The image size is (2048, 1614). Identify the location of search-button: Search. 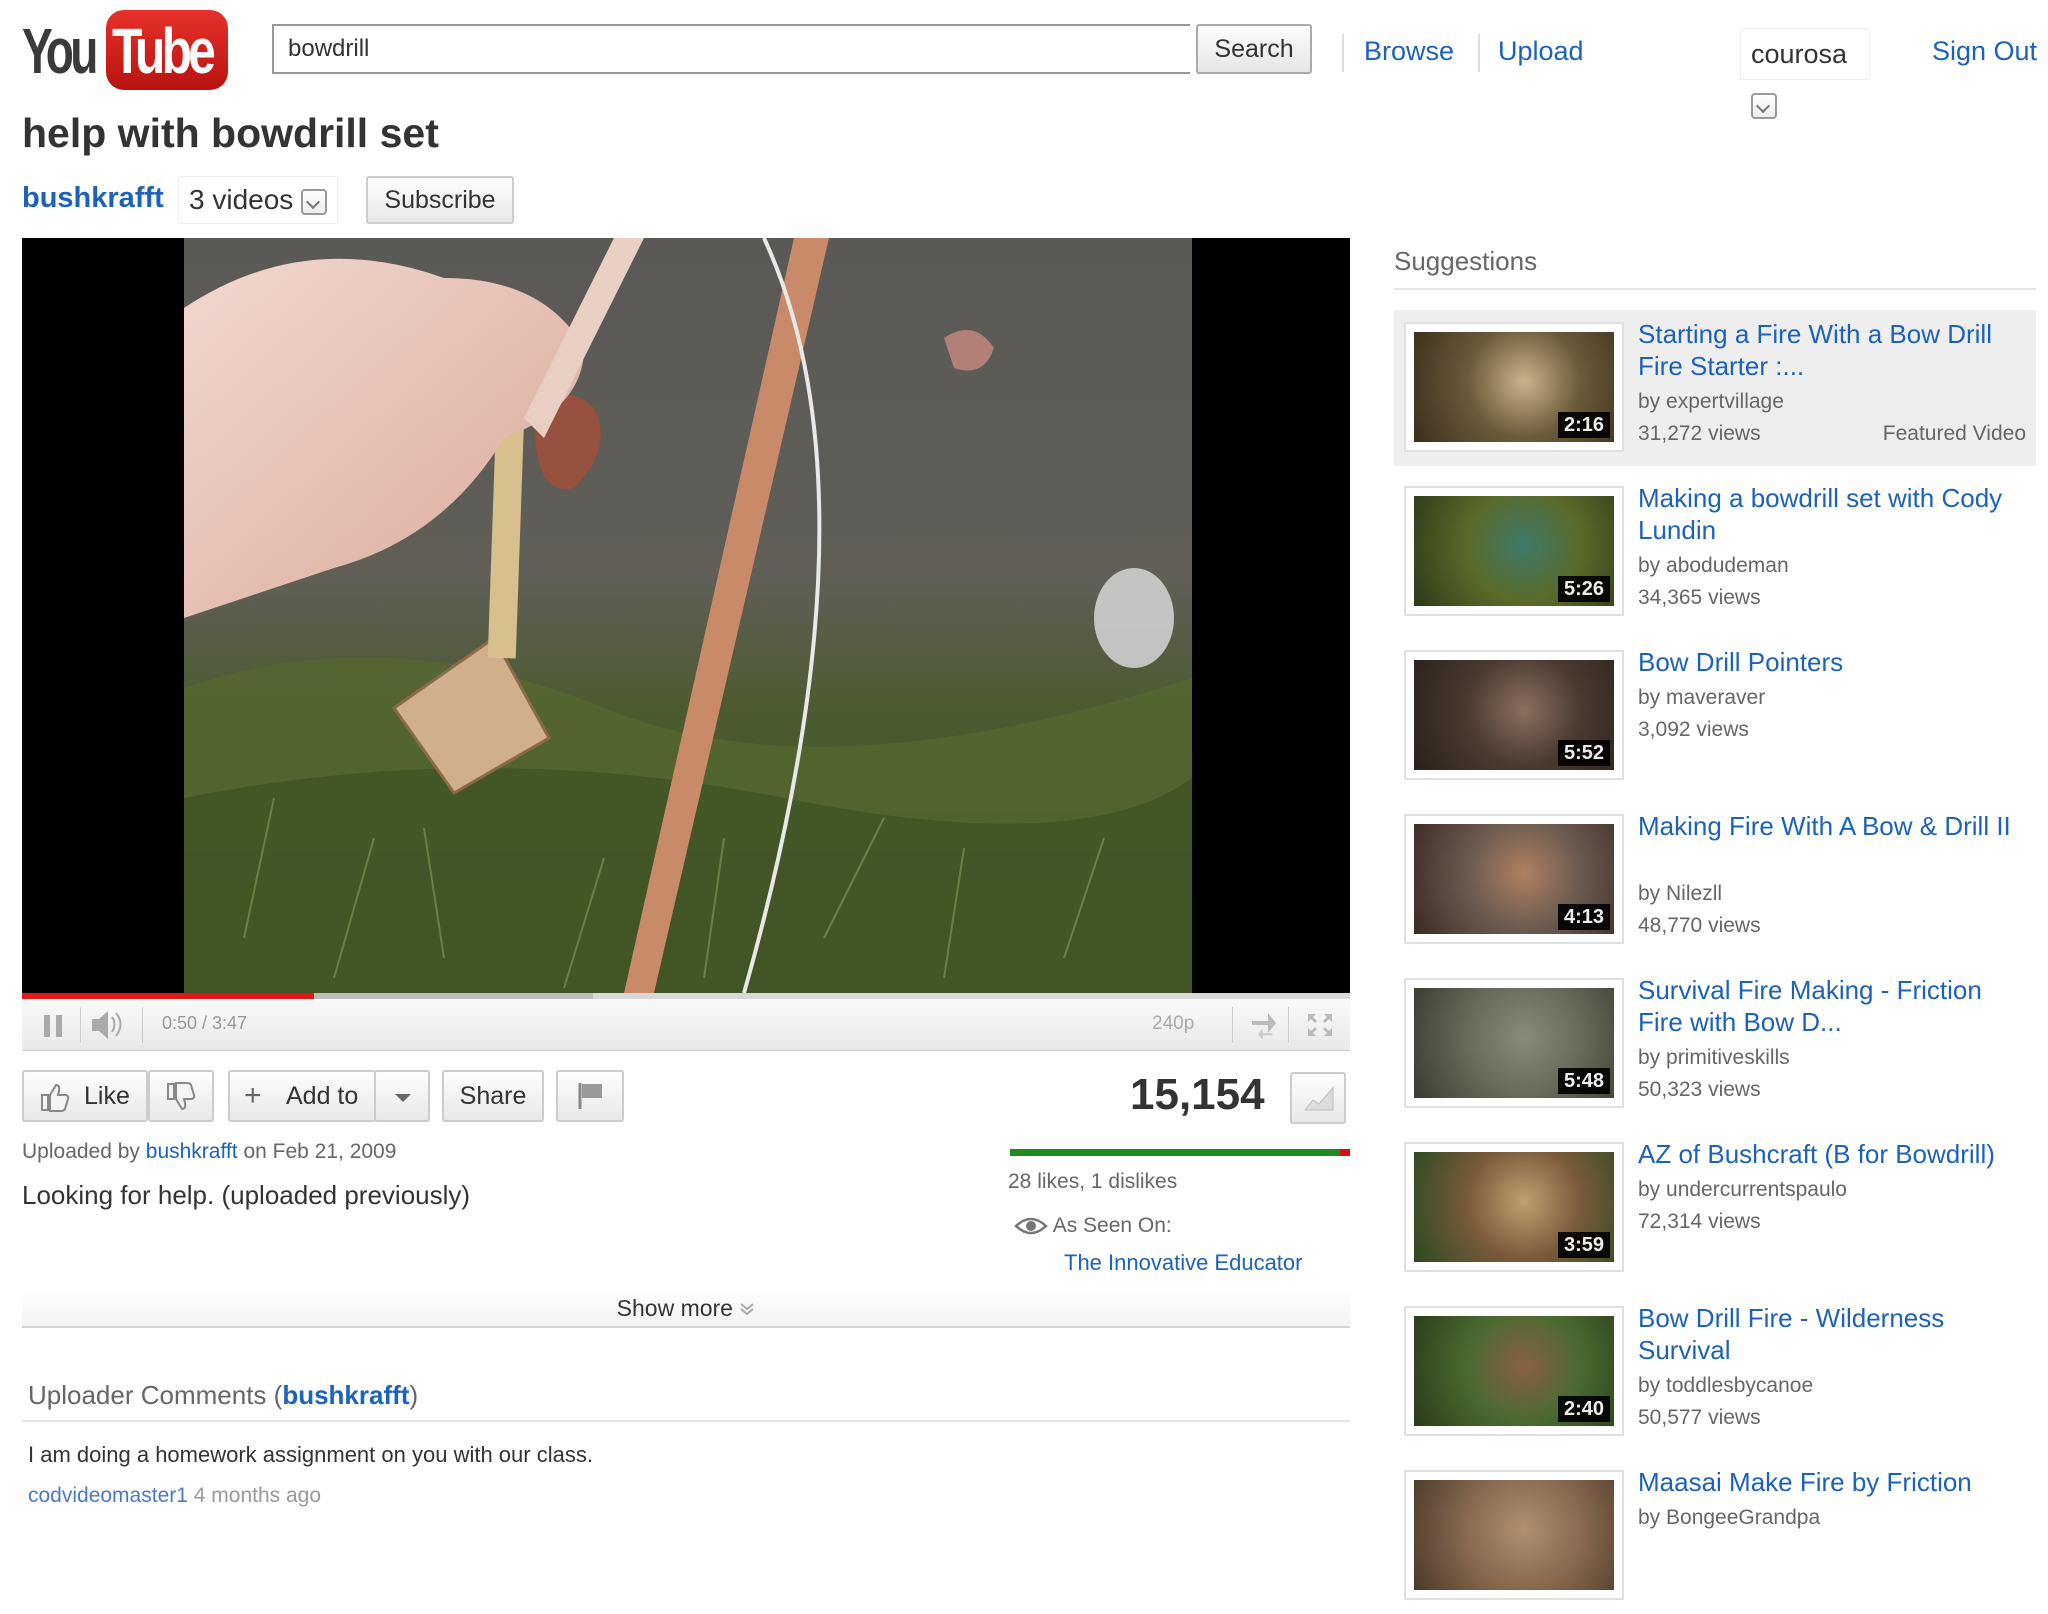
(1254, 49).